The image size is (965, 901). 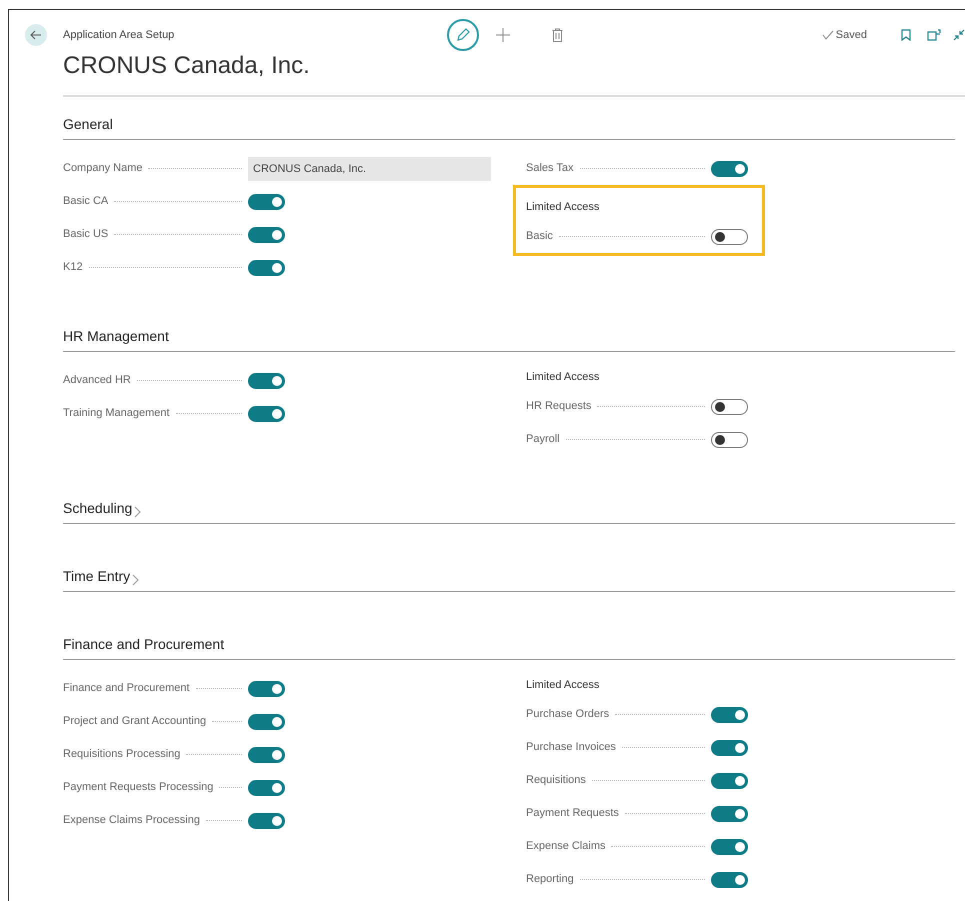 I want to click on back-arrow-icon, so click(x=36, y=35).